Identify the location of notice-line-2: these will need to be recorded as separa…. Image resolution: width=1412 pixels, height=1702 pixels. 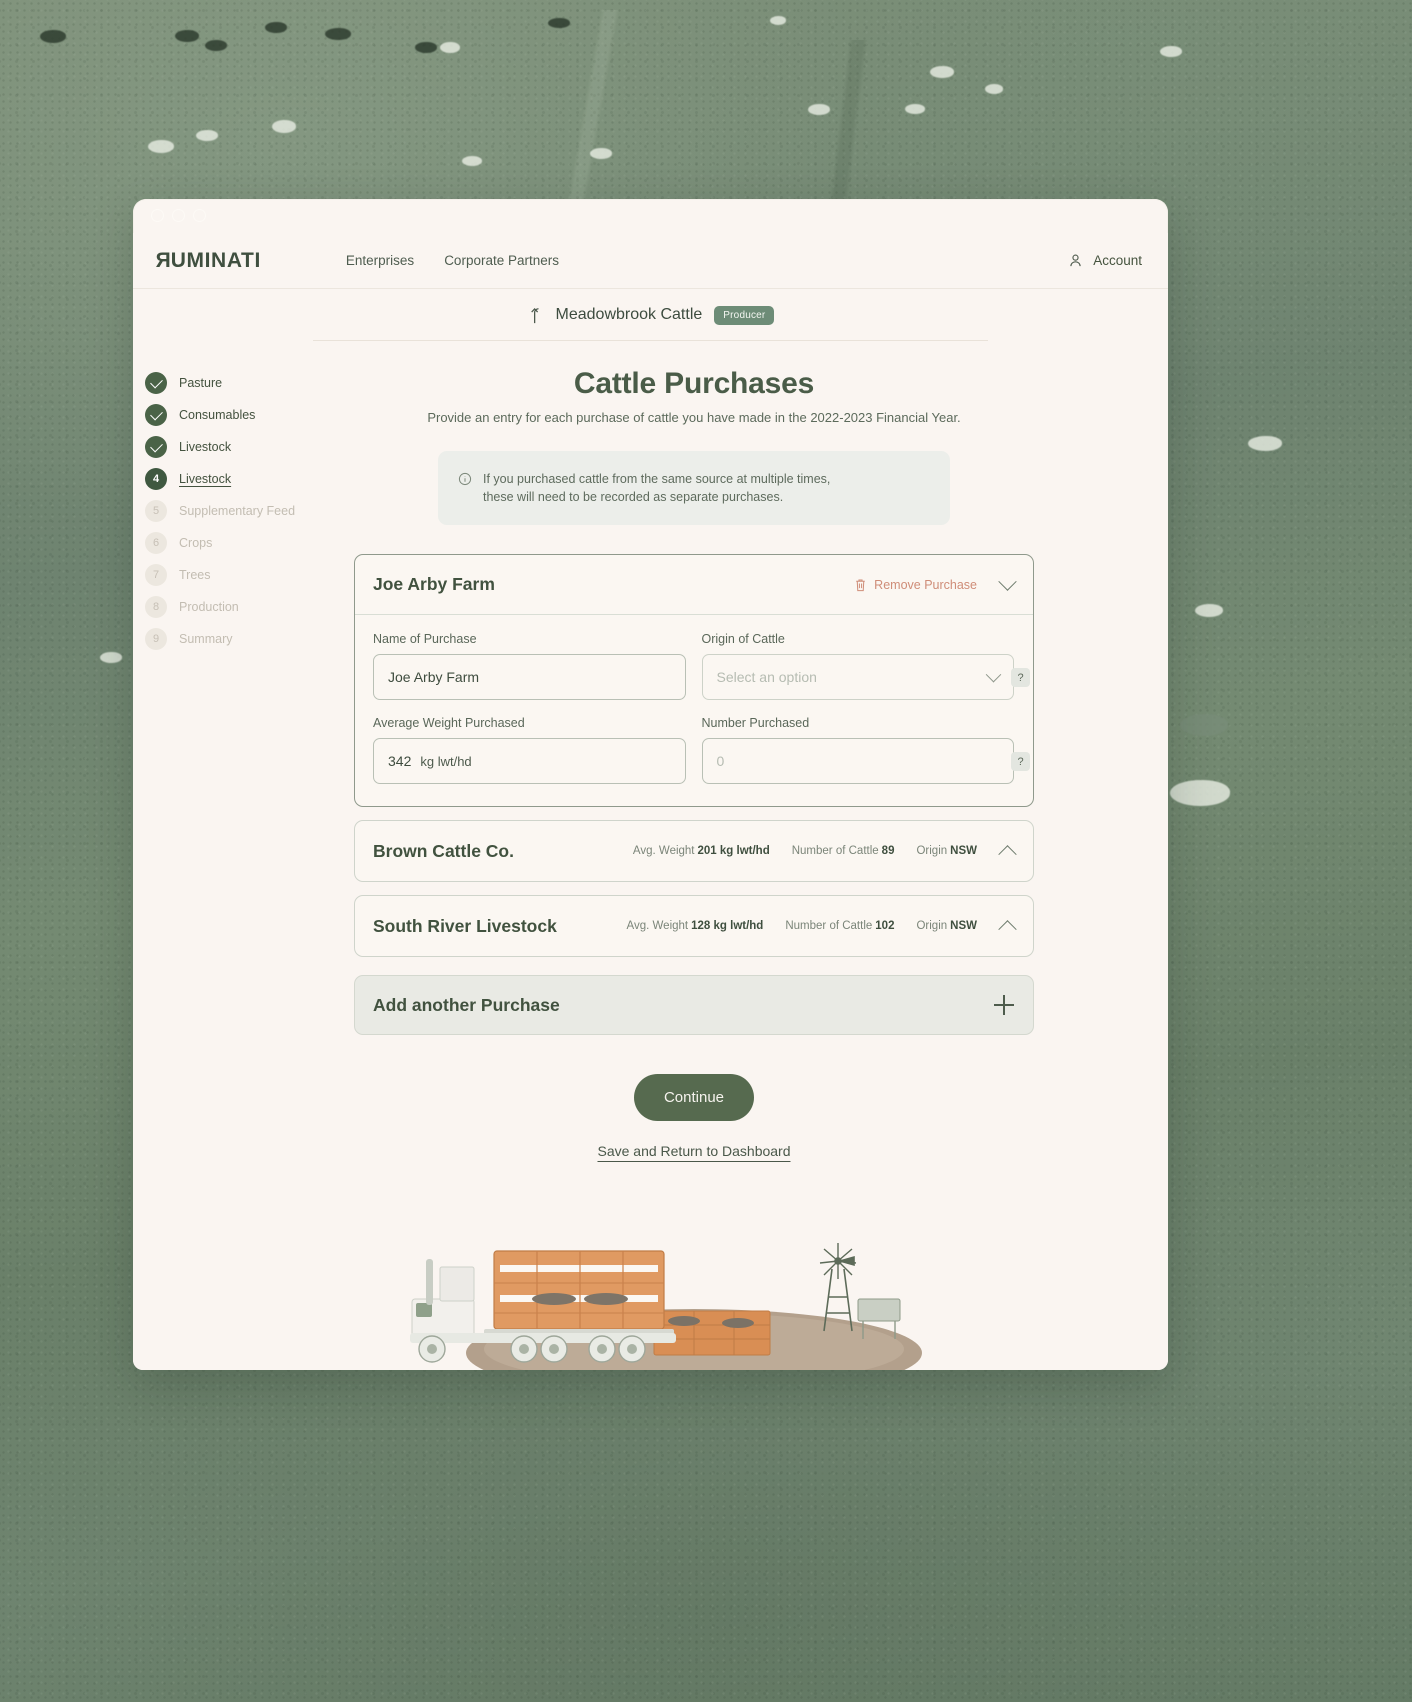
(633, 497).